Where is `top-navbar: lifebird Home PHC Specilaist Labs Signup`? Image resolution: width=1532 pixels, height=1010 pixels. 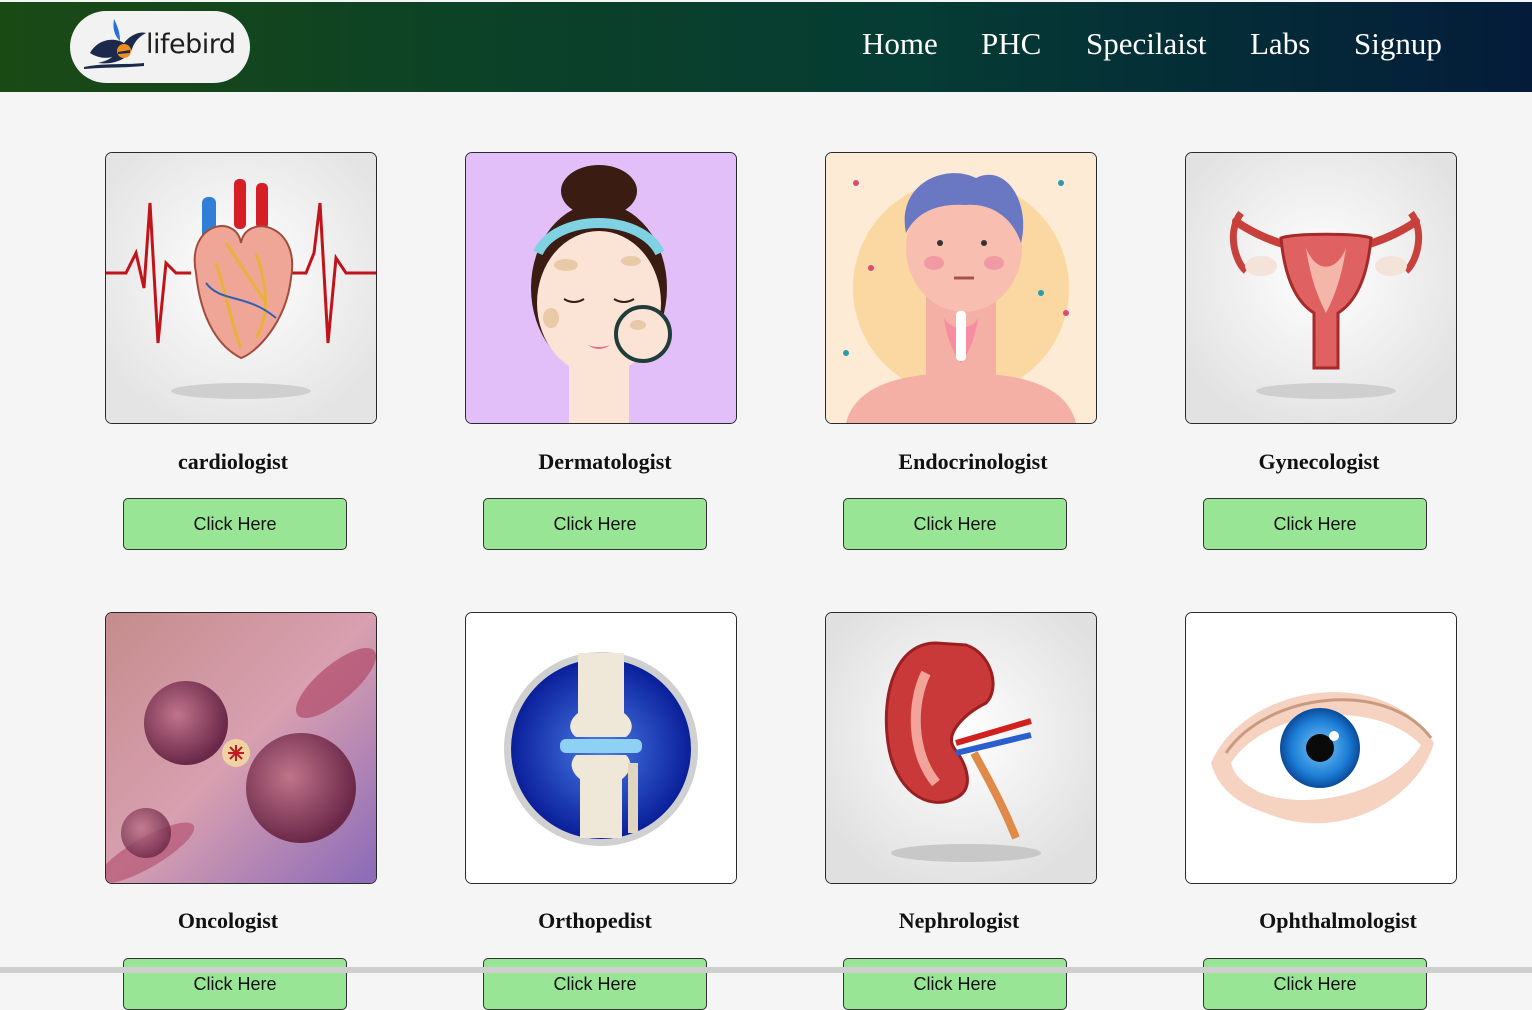
top-navbar: lifebird Home PHC Specilaist Labs Signup is located at coordinates (766, 47).